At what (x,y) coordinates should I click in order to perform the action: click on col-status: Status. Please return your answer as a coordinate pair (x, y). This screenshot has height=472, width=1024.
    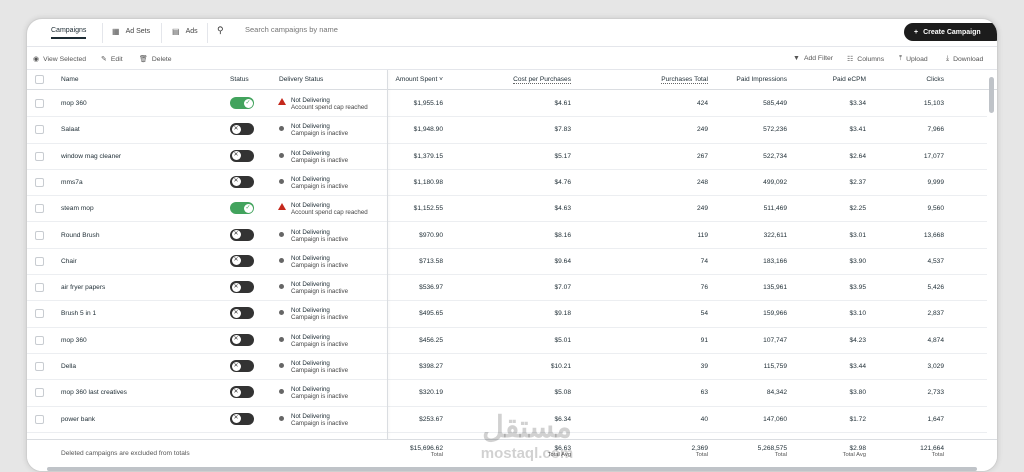
    Looking at the image, I should click on (239, 79).